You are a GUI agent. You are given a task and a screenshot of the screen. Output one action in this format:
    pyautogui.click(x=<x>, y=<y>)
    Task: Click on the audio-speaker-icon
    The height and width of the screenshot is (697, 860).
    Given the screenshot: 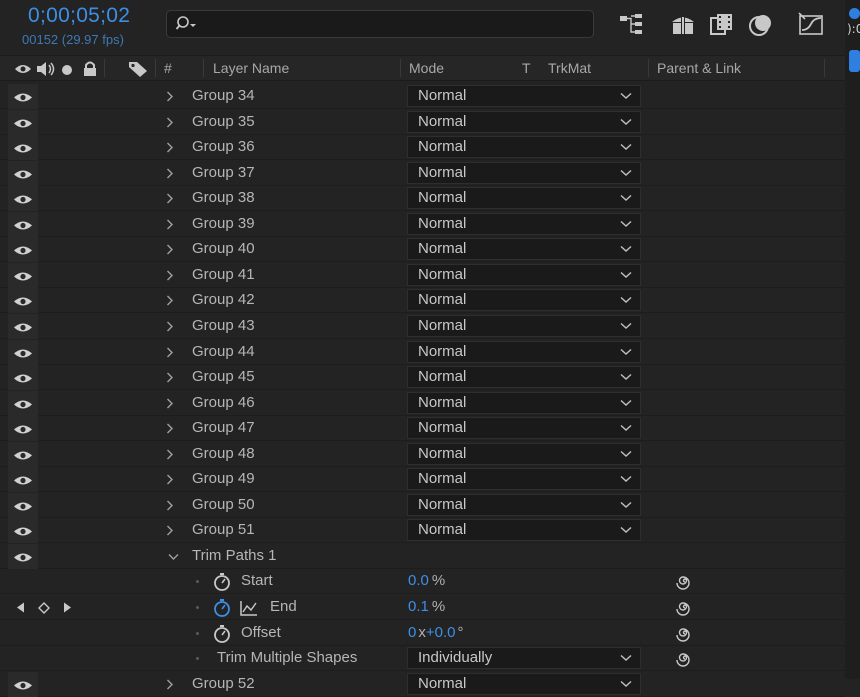 What is the action you would take?
    pyautogui.click(x=46, y=69)
    